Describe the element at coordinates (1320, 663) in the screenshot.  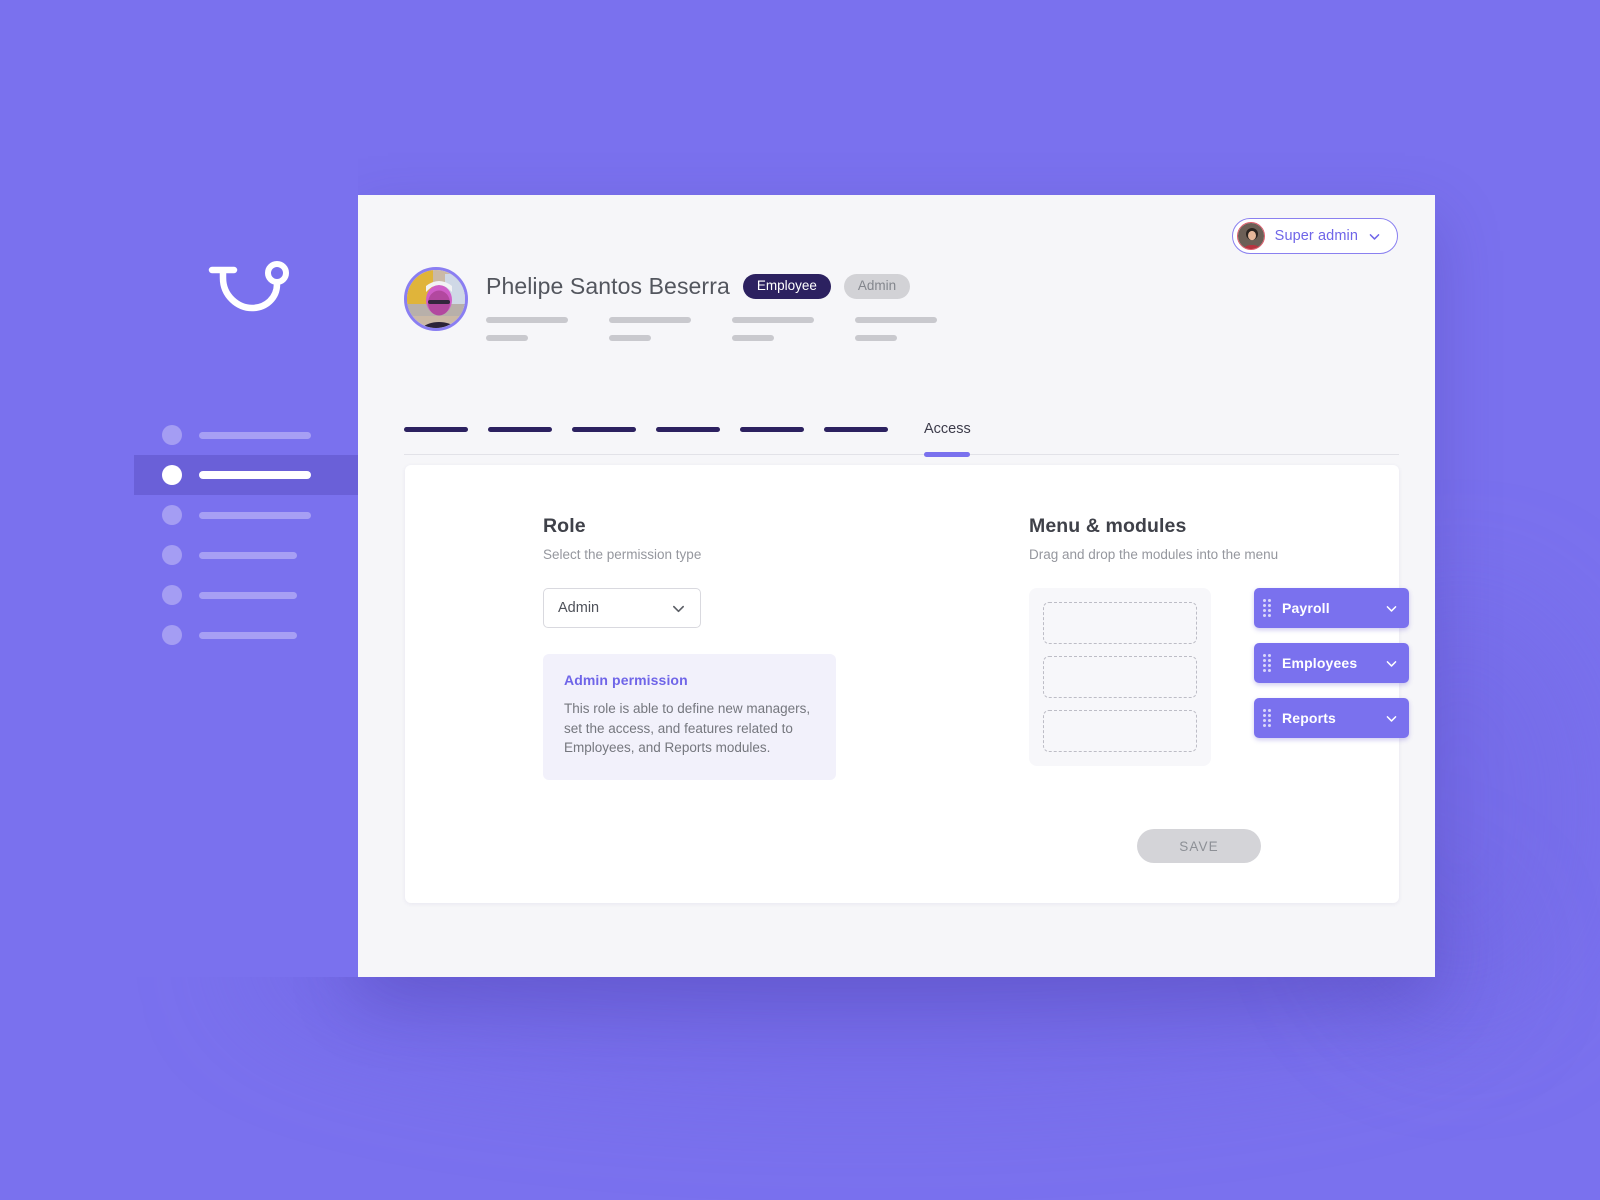
I see `module-chip-label: Employees` at that location.